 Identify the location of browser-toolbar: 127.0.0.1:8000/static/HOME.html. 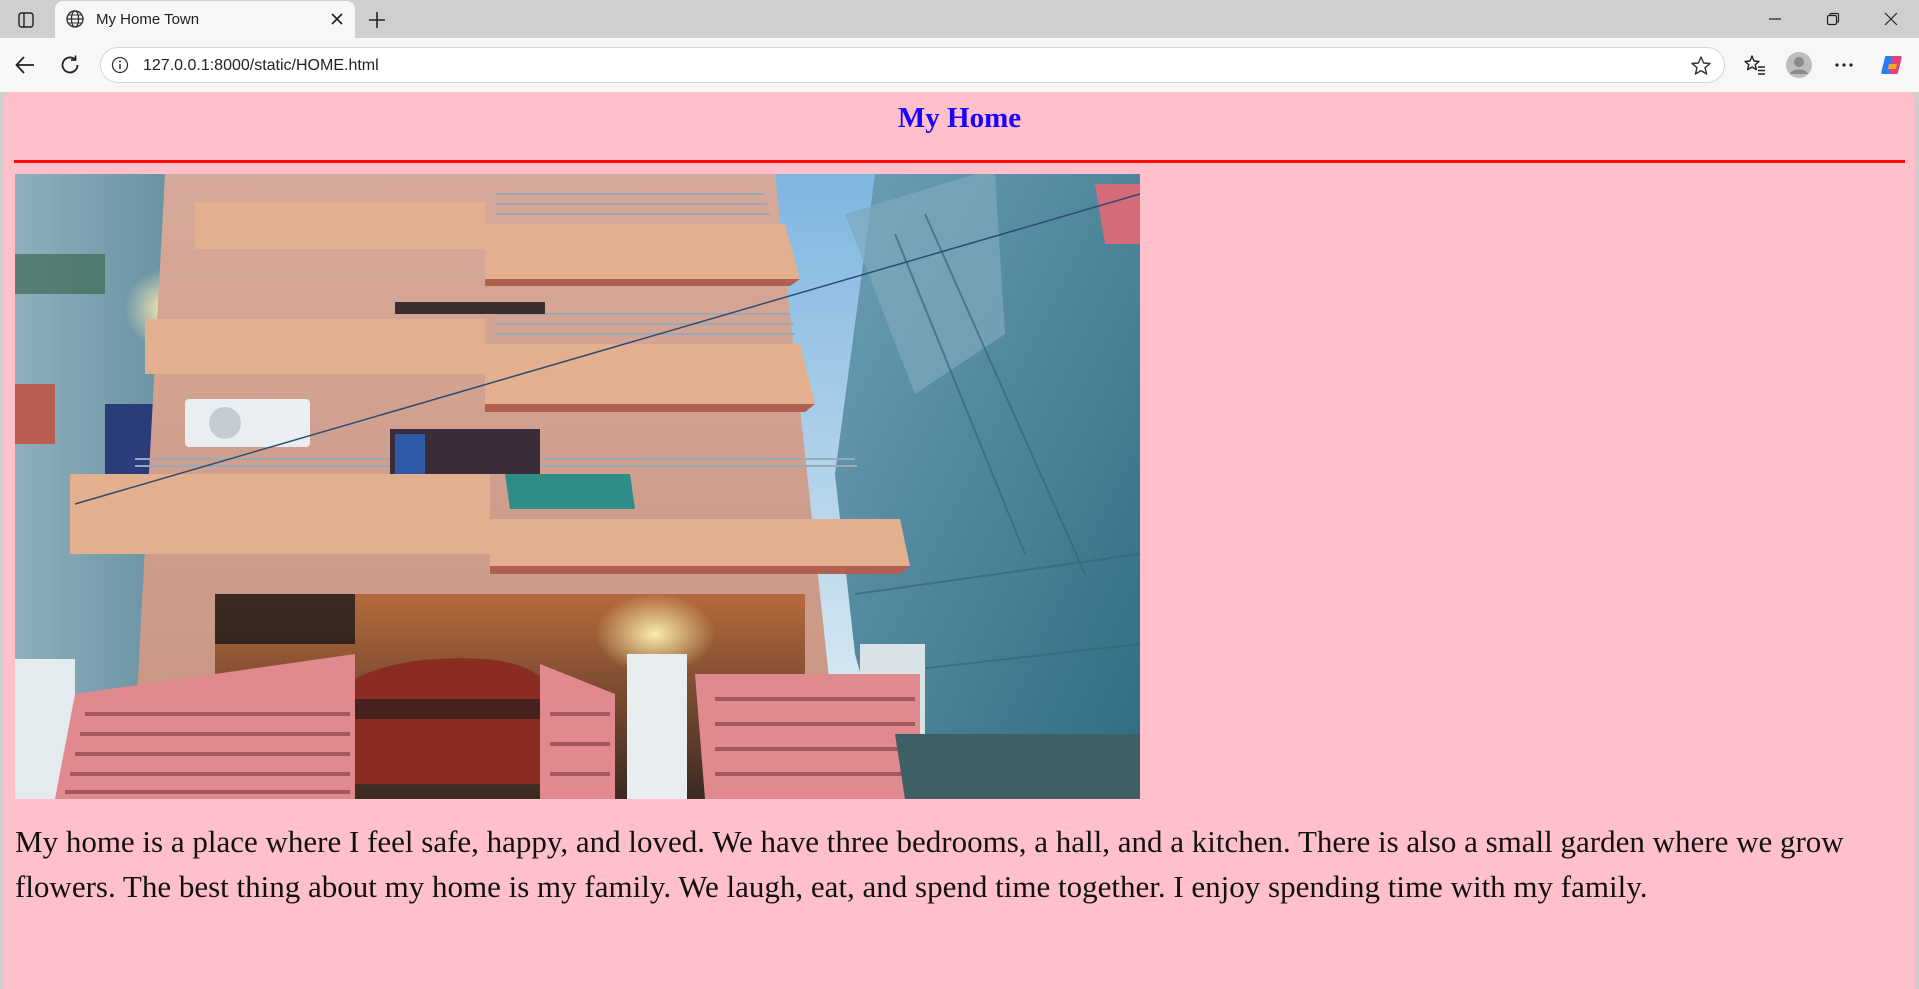
(959, 65).